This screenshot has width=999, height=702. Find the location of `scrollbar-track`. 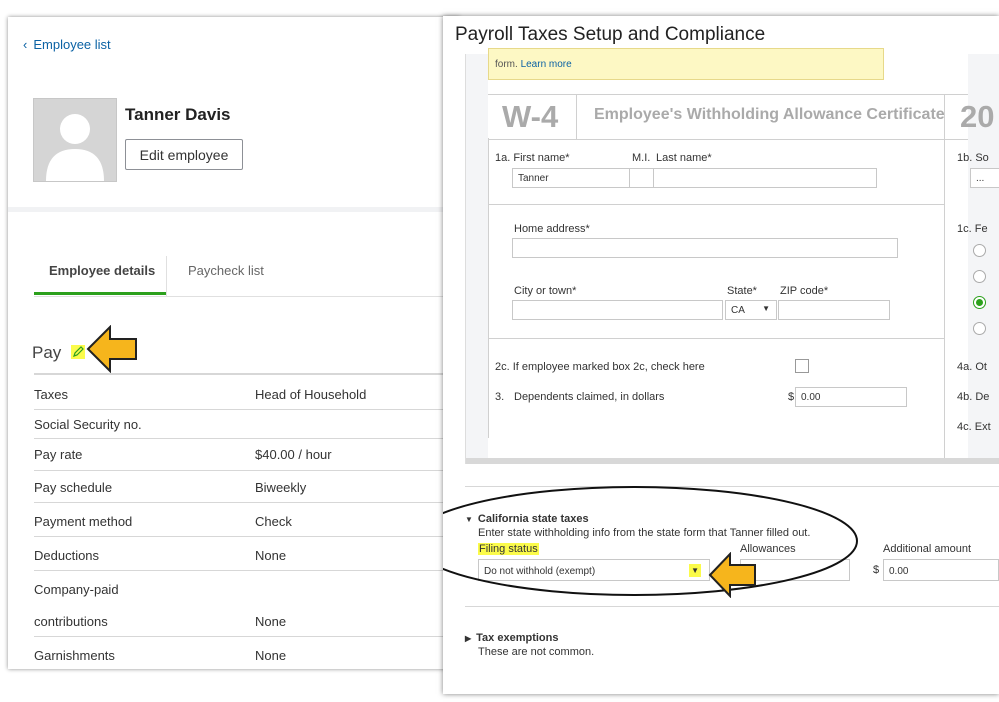

scrollbar-track is located at coordinates (732, 461).